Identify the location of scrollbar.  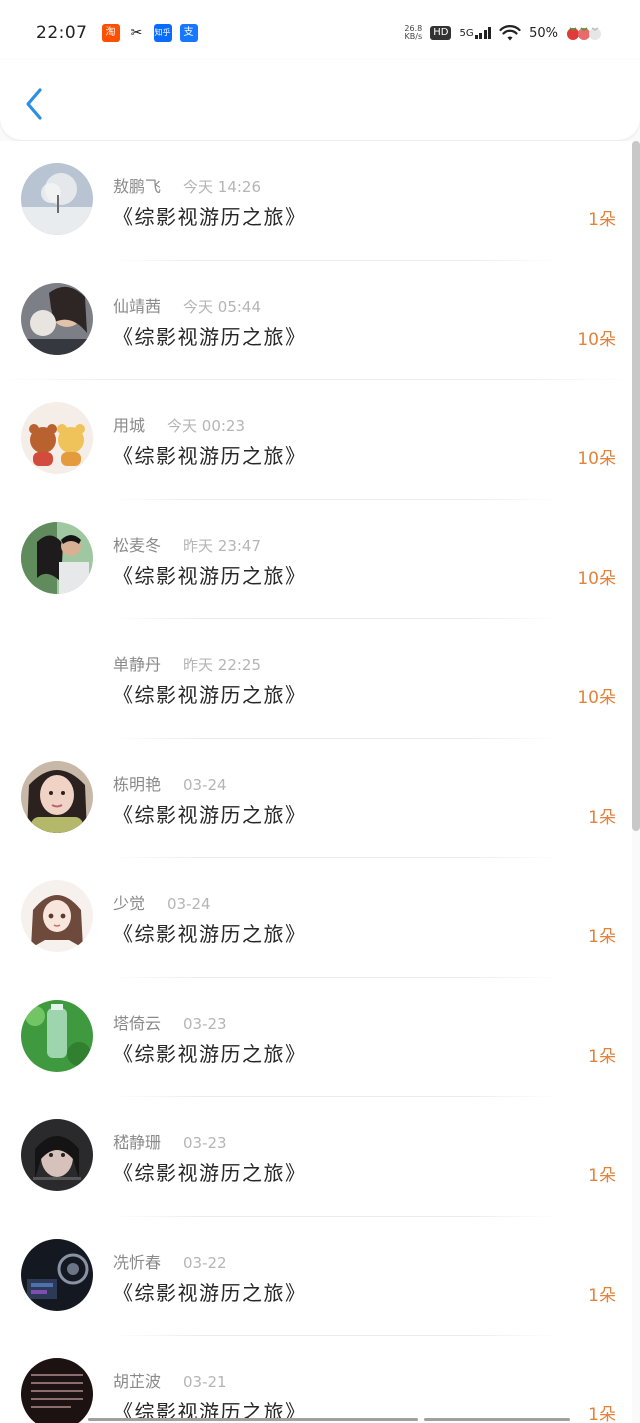
(636, 486).